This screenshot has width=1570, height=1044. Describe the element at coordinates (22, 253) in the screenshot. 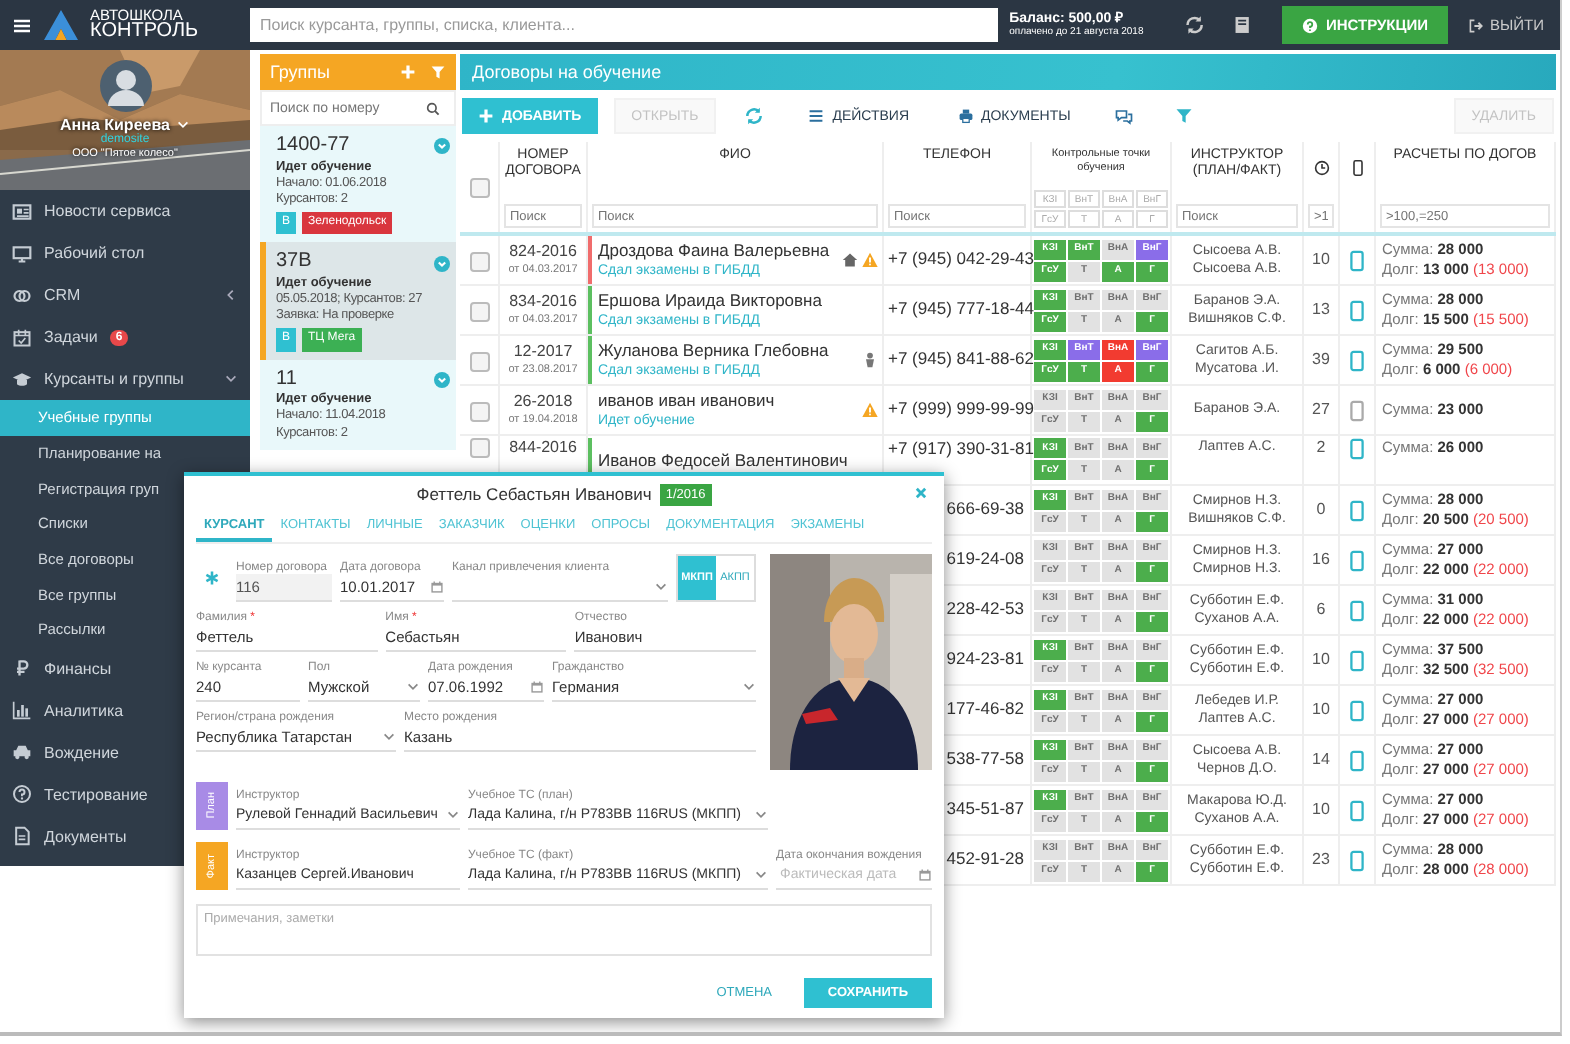

I see `monitor-icon` at that location.